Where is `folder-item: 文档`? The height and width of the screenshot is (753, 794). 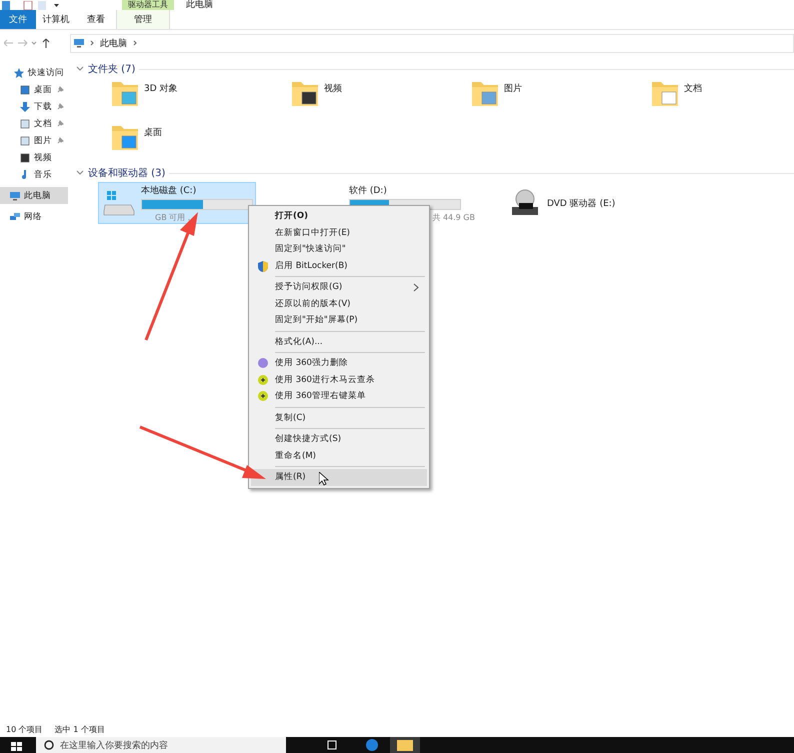
folder-item: 文档 is located at coordinates (722, 98).